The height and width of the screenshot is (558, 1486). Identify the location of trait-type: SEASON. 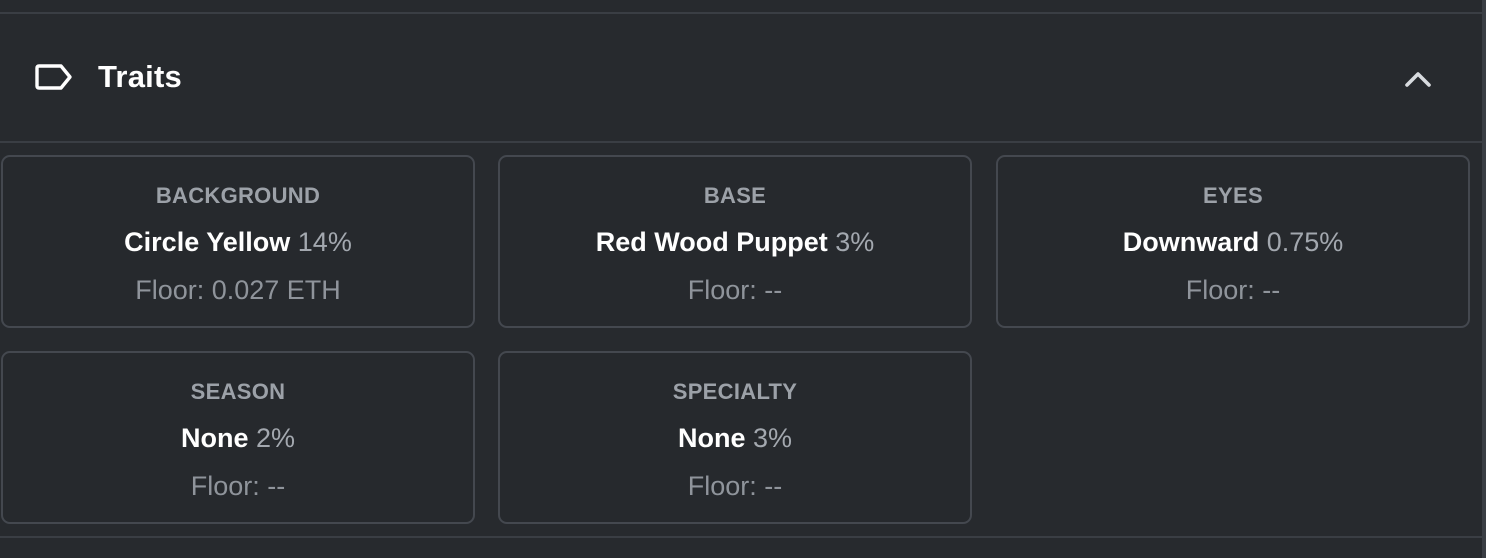
(238, 391).